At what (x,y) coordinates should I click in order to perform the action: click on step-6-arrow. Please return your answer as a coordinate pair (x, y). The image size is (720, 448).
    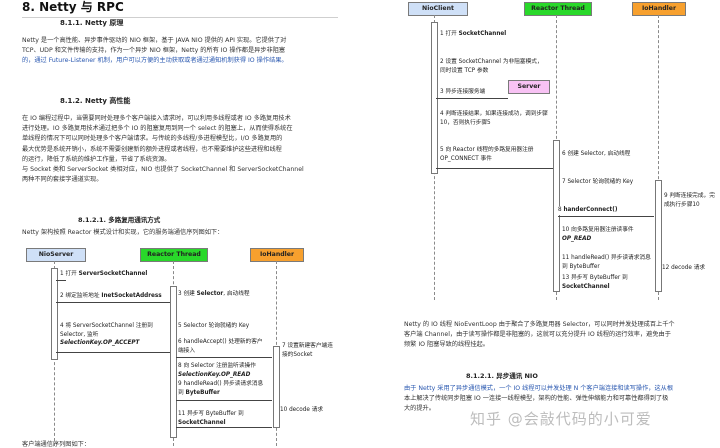
    Looking at the image, I should click on (224, 357).